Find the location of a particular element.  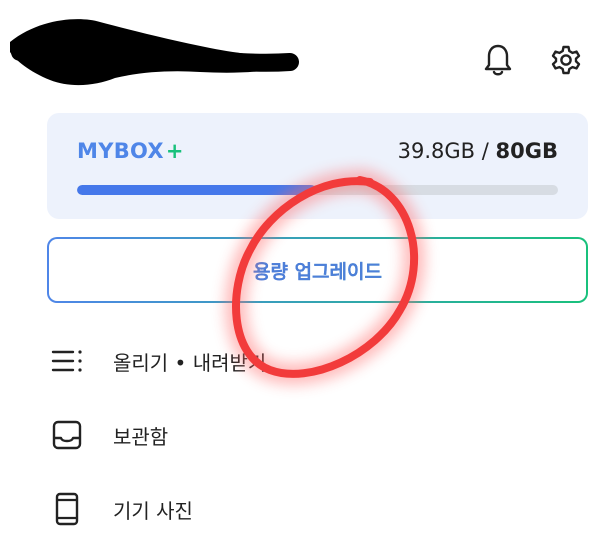

upgrade-storage-button: 용량 업그레이드 is located at coordinates (317, 270).